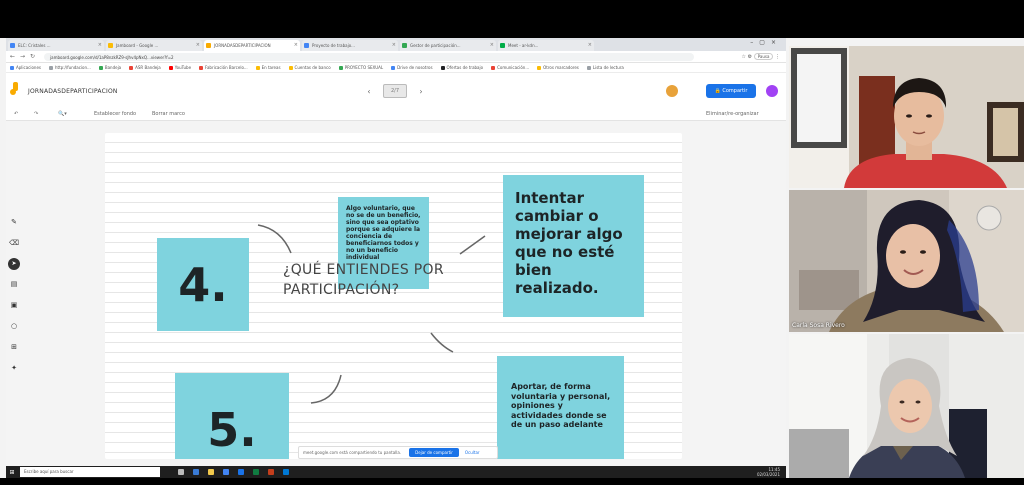 The height and width of the screenshot is (485, 1024). I want to click on bookmark-item: Aplicaciones, so click(25, 67).